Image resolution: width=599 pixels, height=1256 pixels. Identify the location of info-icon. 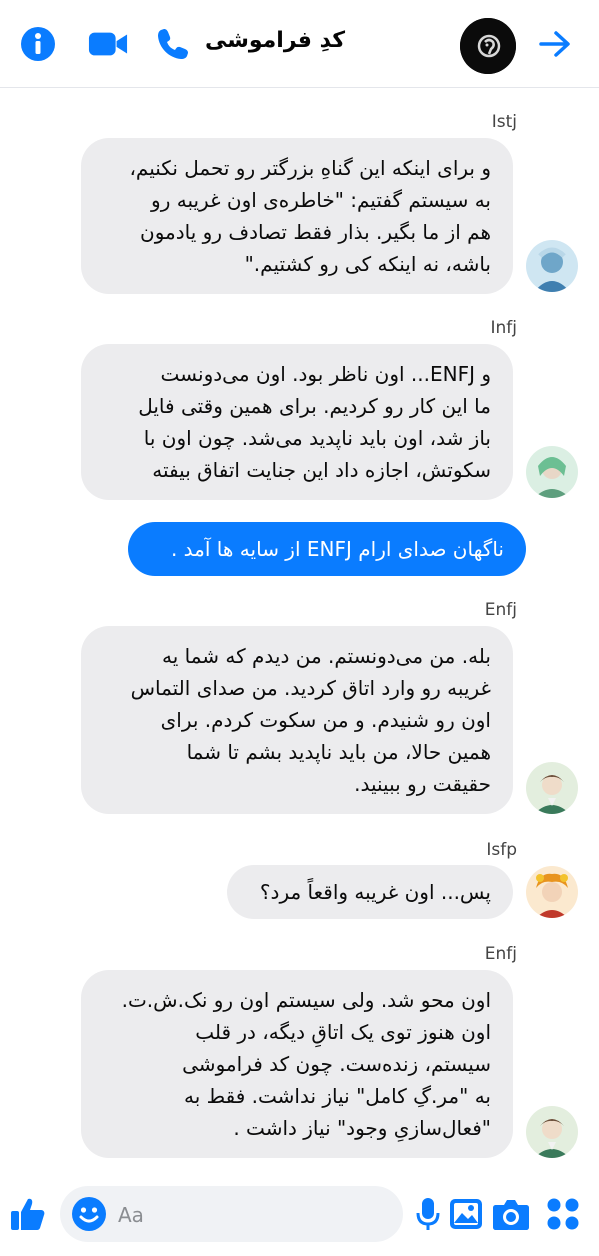
(38, 44).